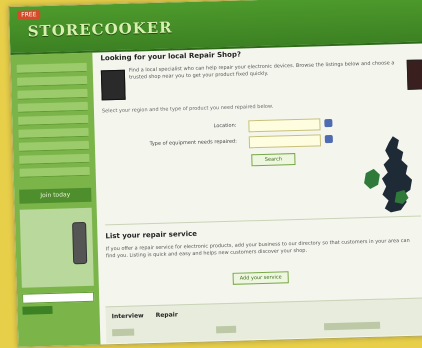  What do you see at coordinates (414, 74) in the screenshot?
I see `device-thumbnail-right` at bounding box center [414, 74].